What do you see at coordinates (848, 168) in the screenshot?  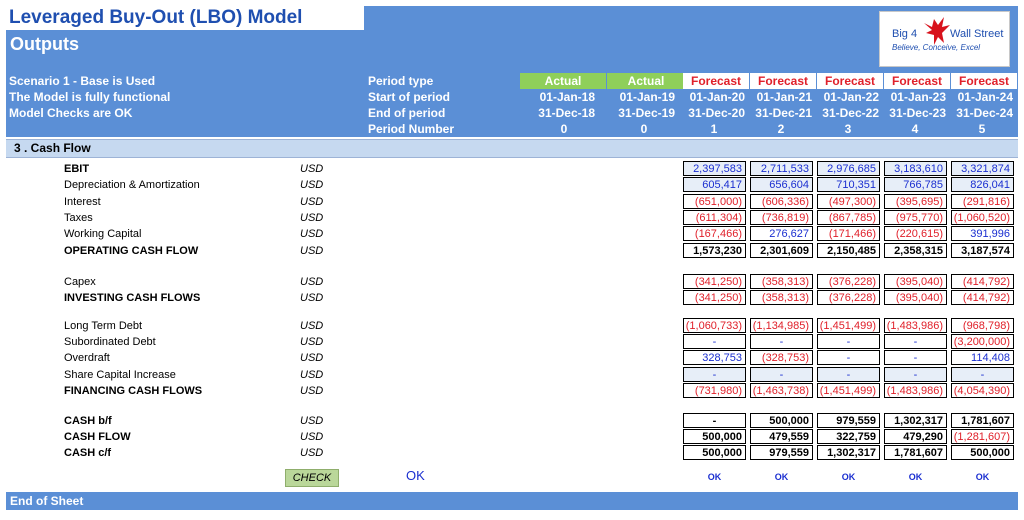 I see `value-cell: 2,976,685` at bounding box center [848, 168].